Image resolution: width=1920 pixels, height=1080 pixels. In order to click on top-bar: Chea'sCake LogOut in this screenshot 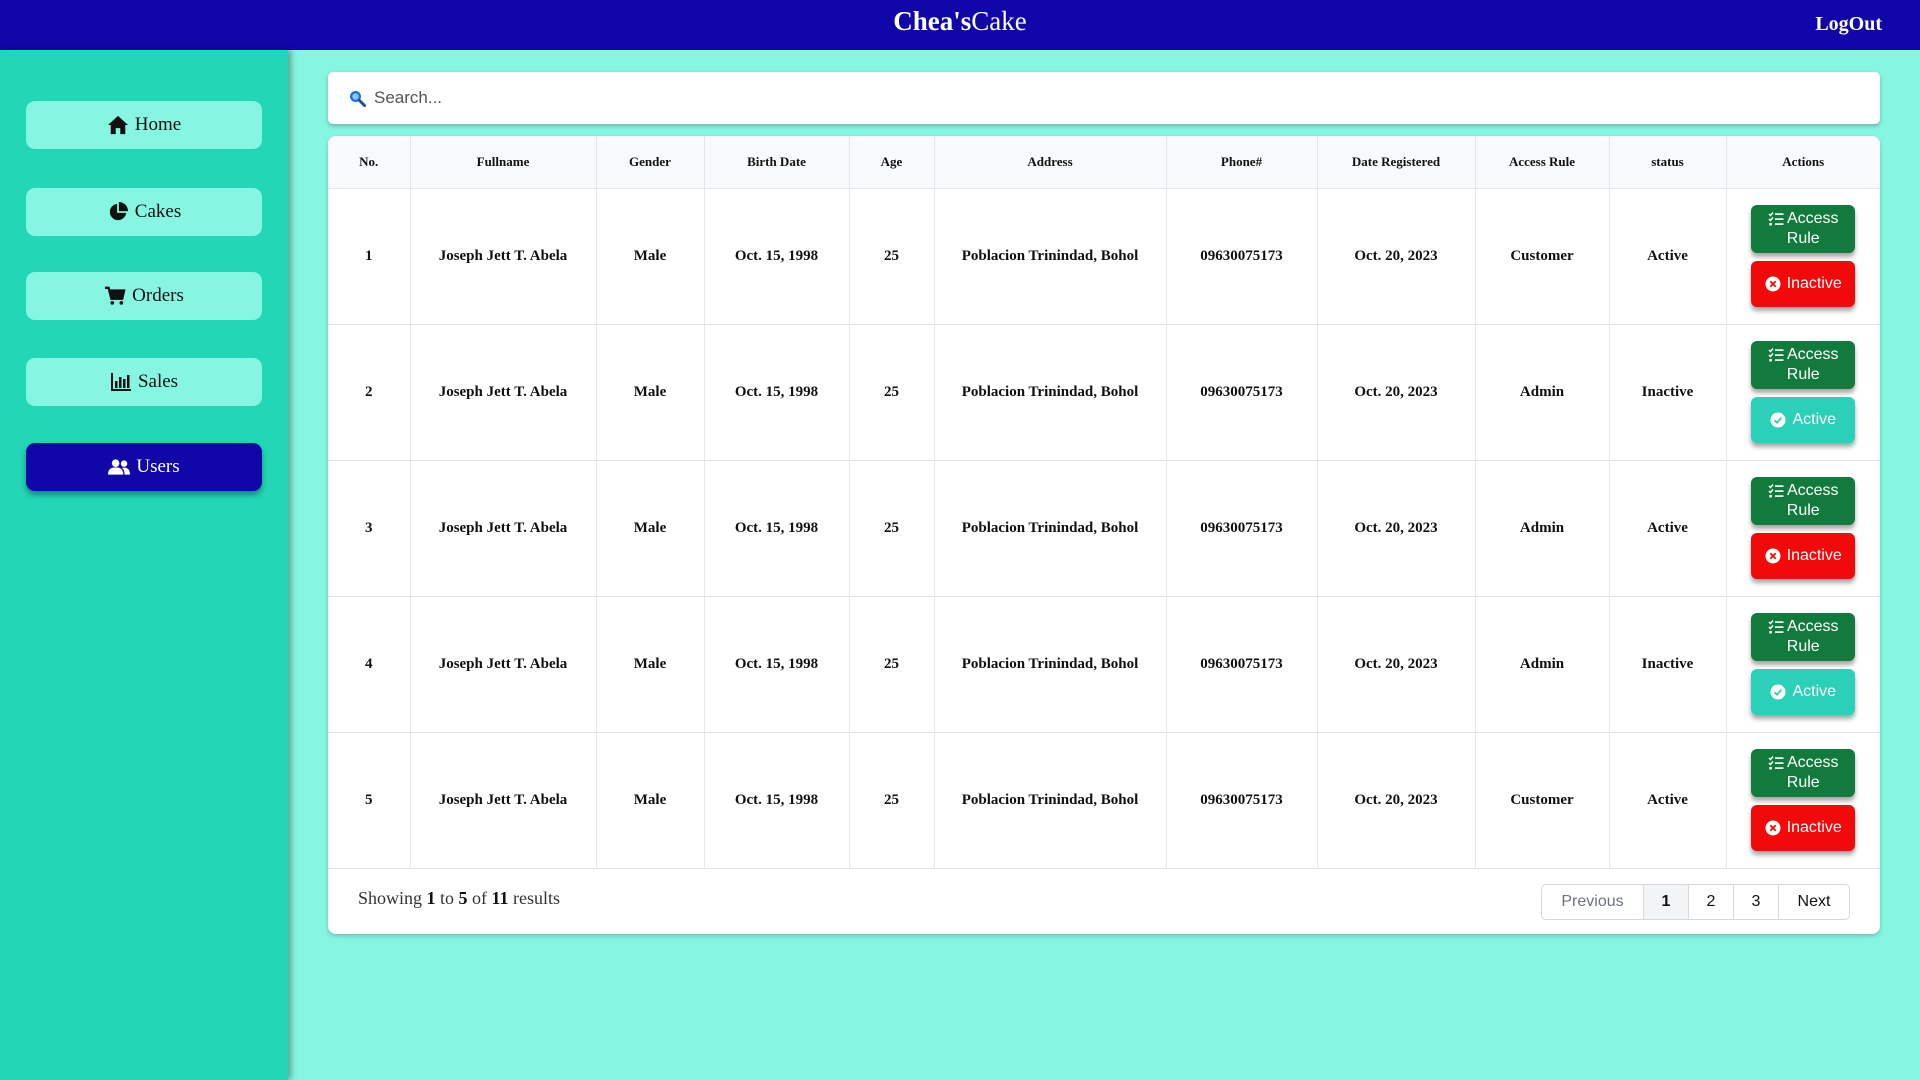, I will do `click(960, 25)`.